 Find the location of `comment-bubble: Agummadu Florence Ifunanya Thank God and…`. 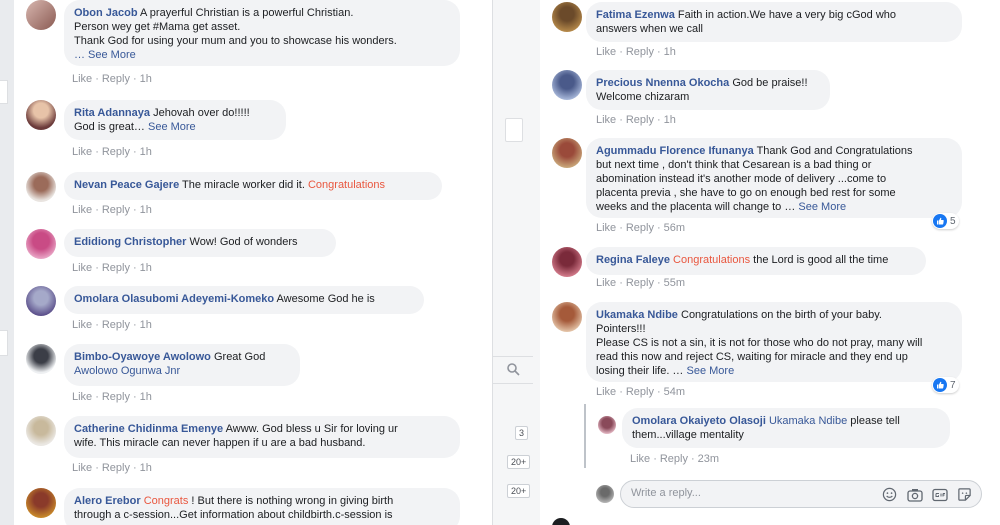

comment-bubble: Agummadu Florence Ifunanya Thank God and… is located at coordinates (774, 178).